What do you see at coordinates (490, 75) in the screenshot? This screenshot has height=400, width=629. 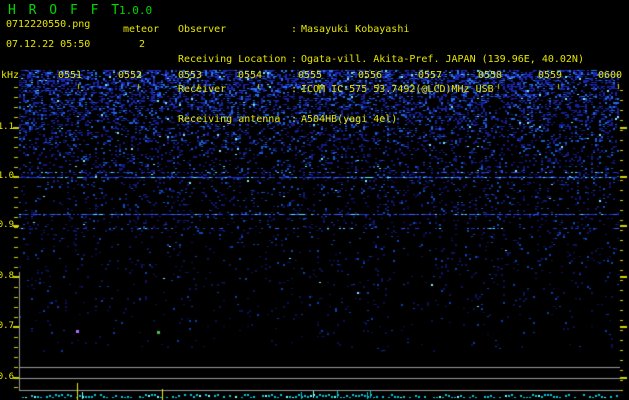 I see `time-tick-label: 0558` at bounding box center [490, 75].